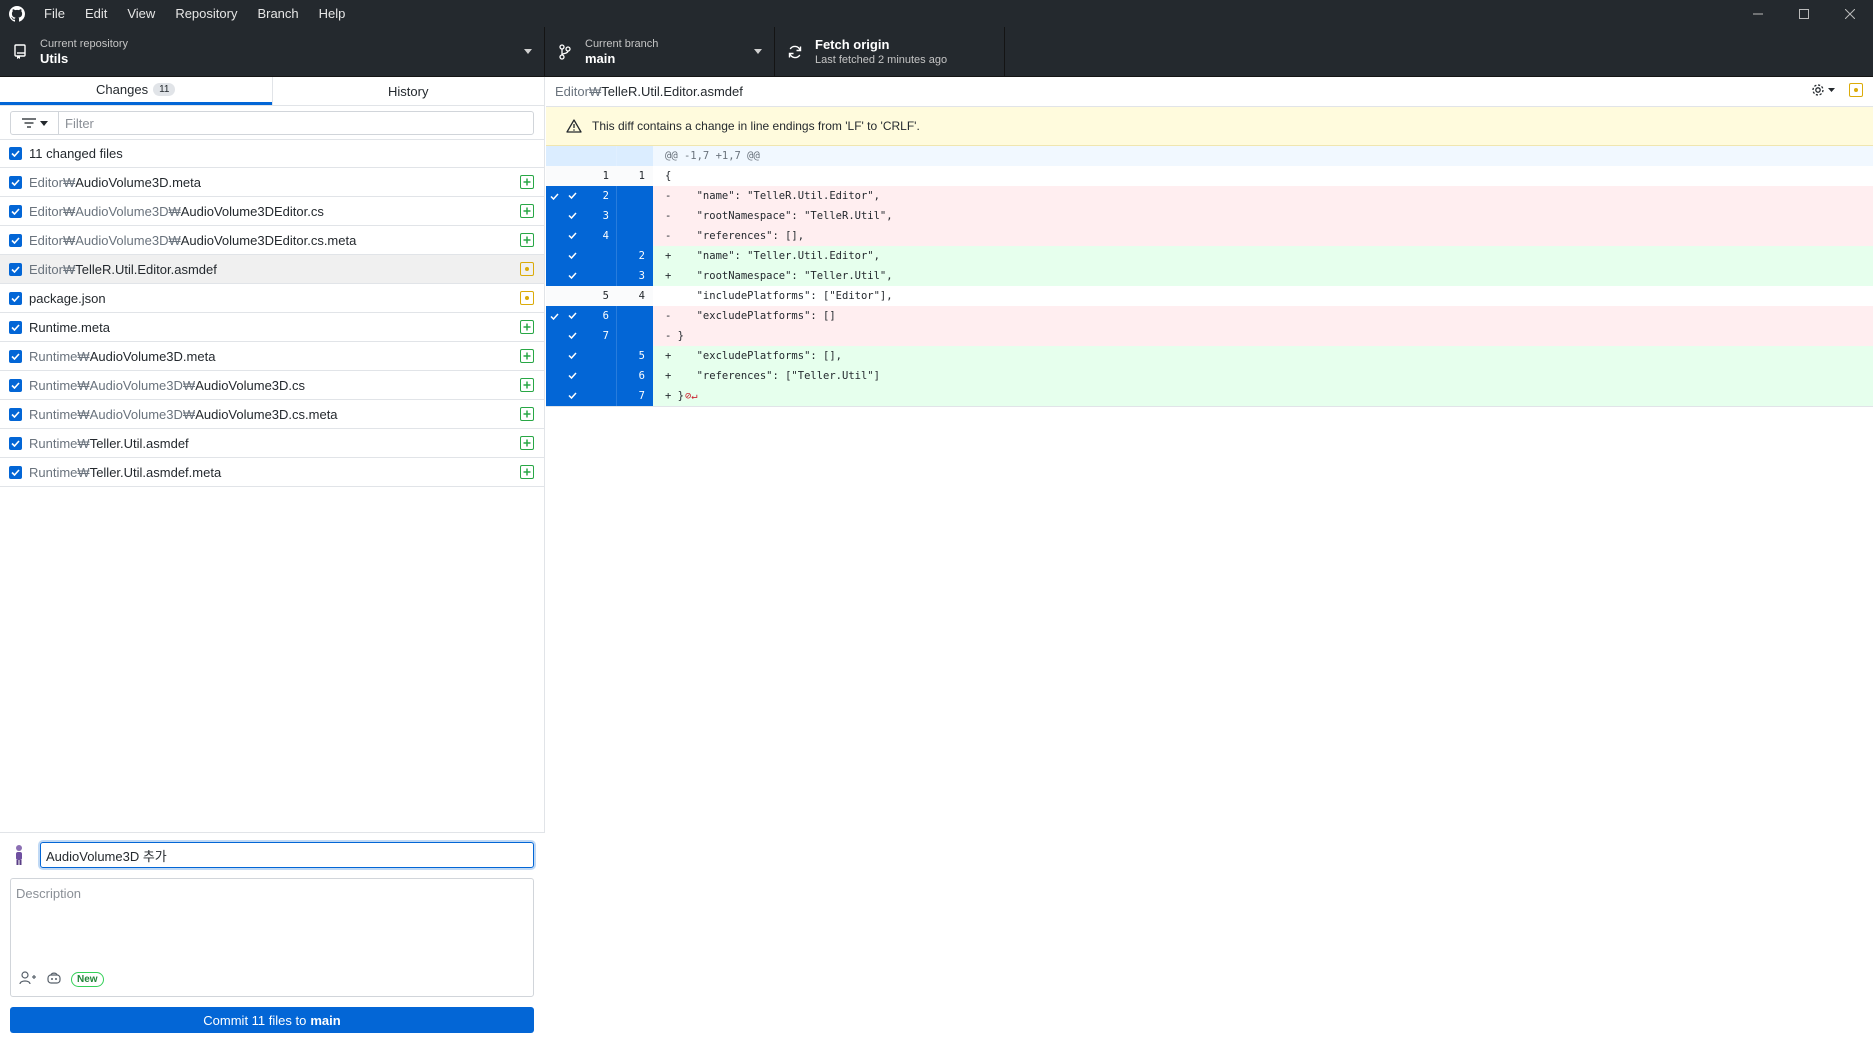  I want to click on copilot-icon, so click(54, 979).